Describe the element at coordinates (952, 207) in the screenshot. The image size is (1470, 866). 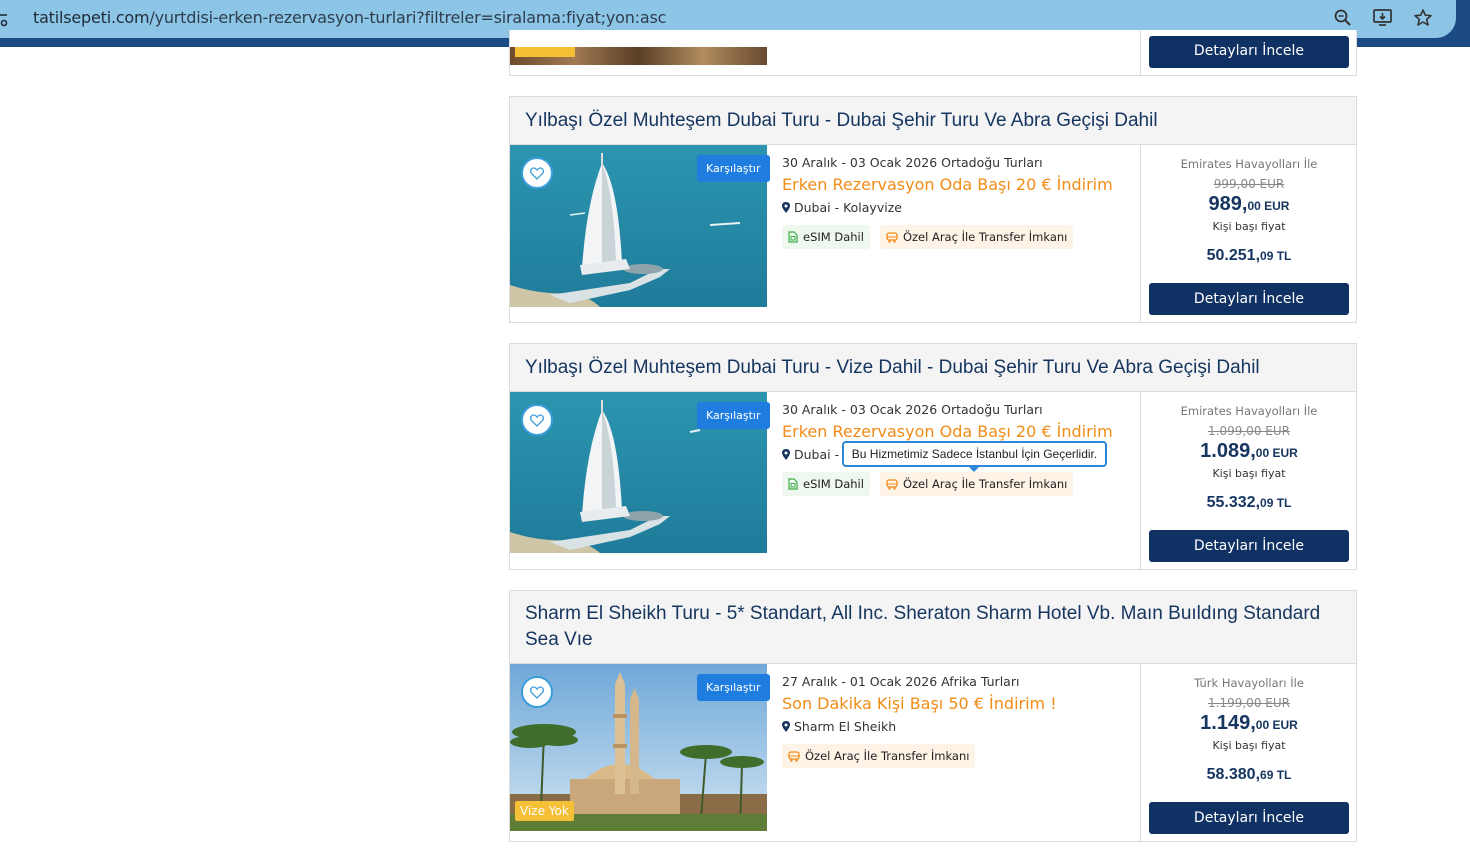
I see `location: Dubai - Kolayvize` at that location.